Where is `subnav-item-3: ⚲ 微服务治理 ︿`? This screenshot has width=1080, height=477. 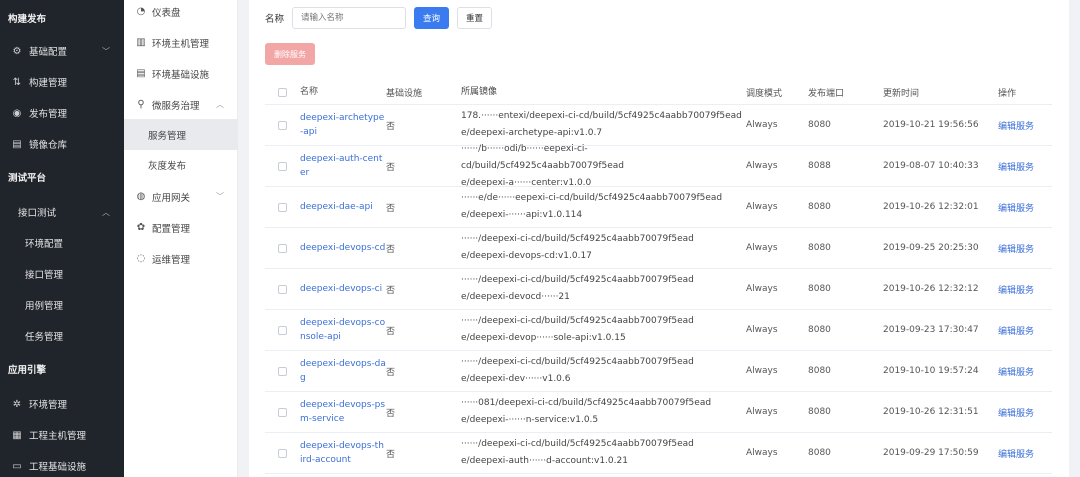 subnav-item-3: ⚲ 微服务治理 ︿ is located at coordinates (181, 104).